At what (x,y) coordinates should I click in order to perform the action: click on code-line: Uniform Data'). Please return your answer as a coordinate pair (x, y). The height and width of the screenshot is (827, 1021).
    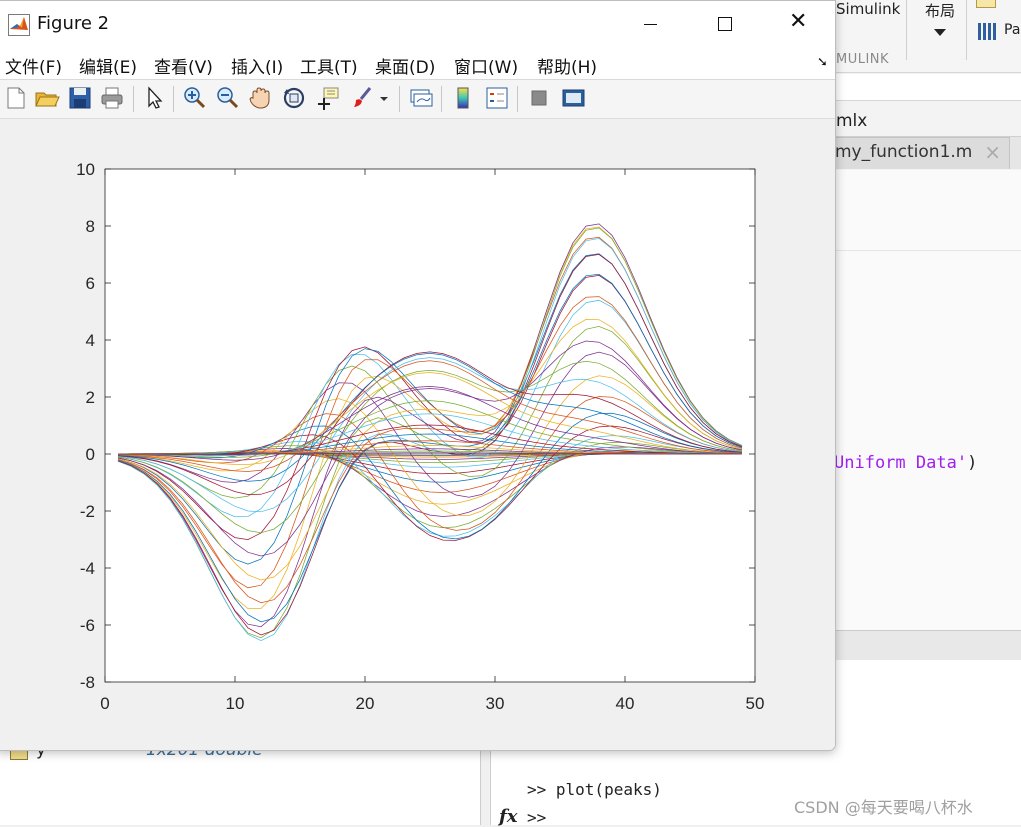
    Looking at the image, I should click on (905, 463).